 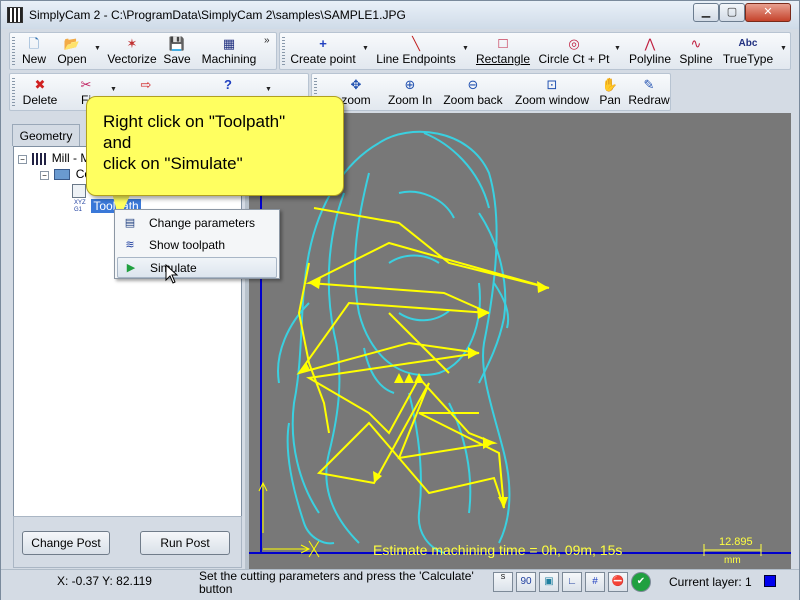 I want to click on pan-label: Pan, so click(x=610, y=100).